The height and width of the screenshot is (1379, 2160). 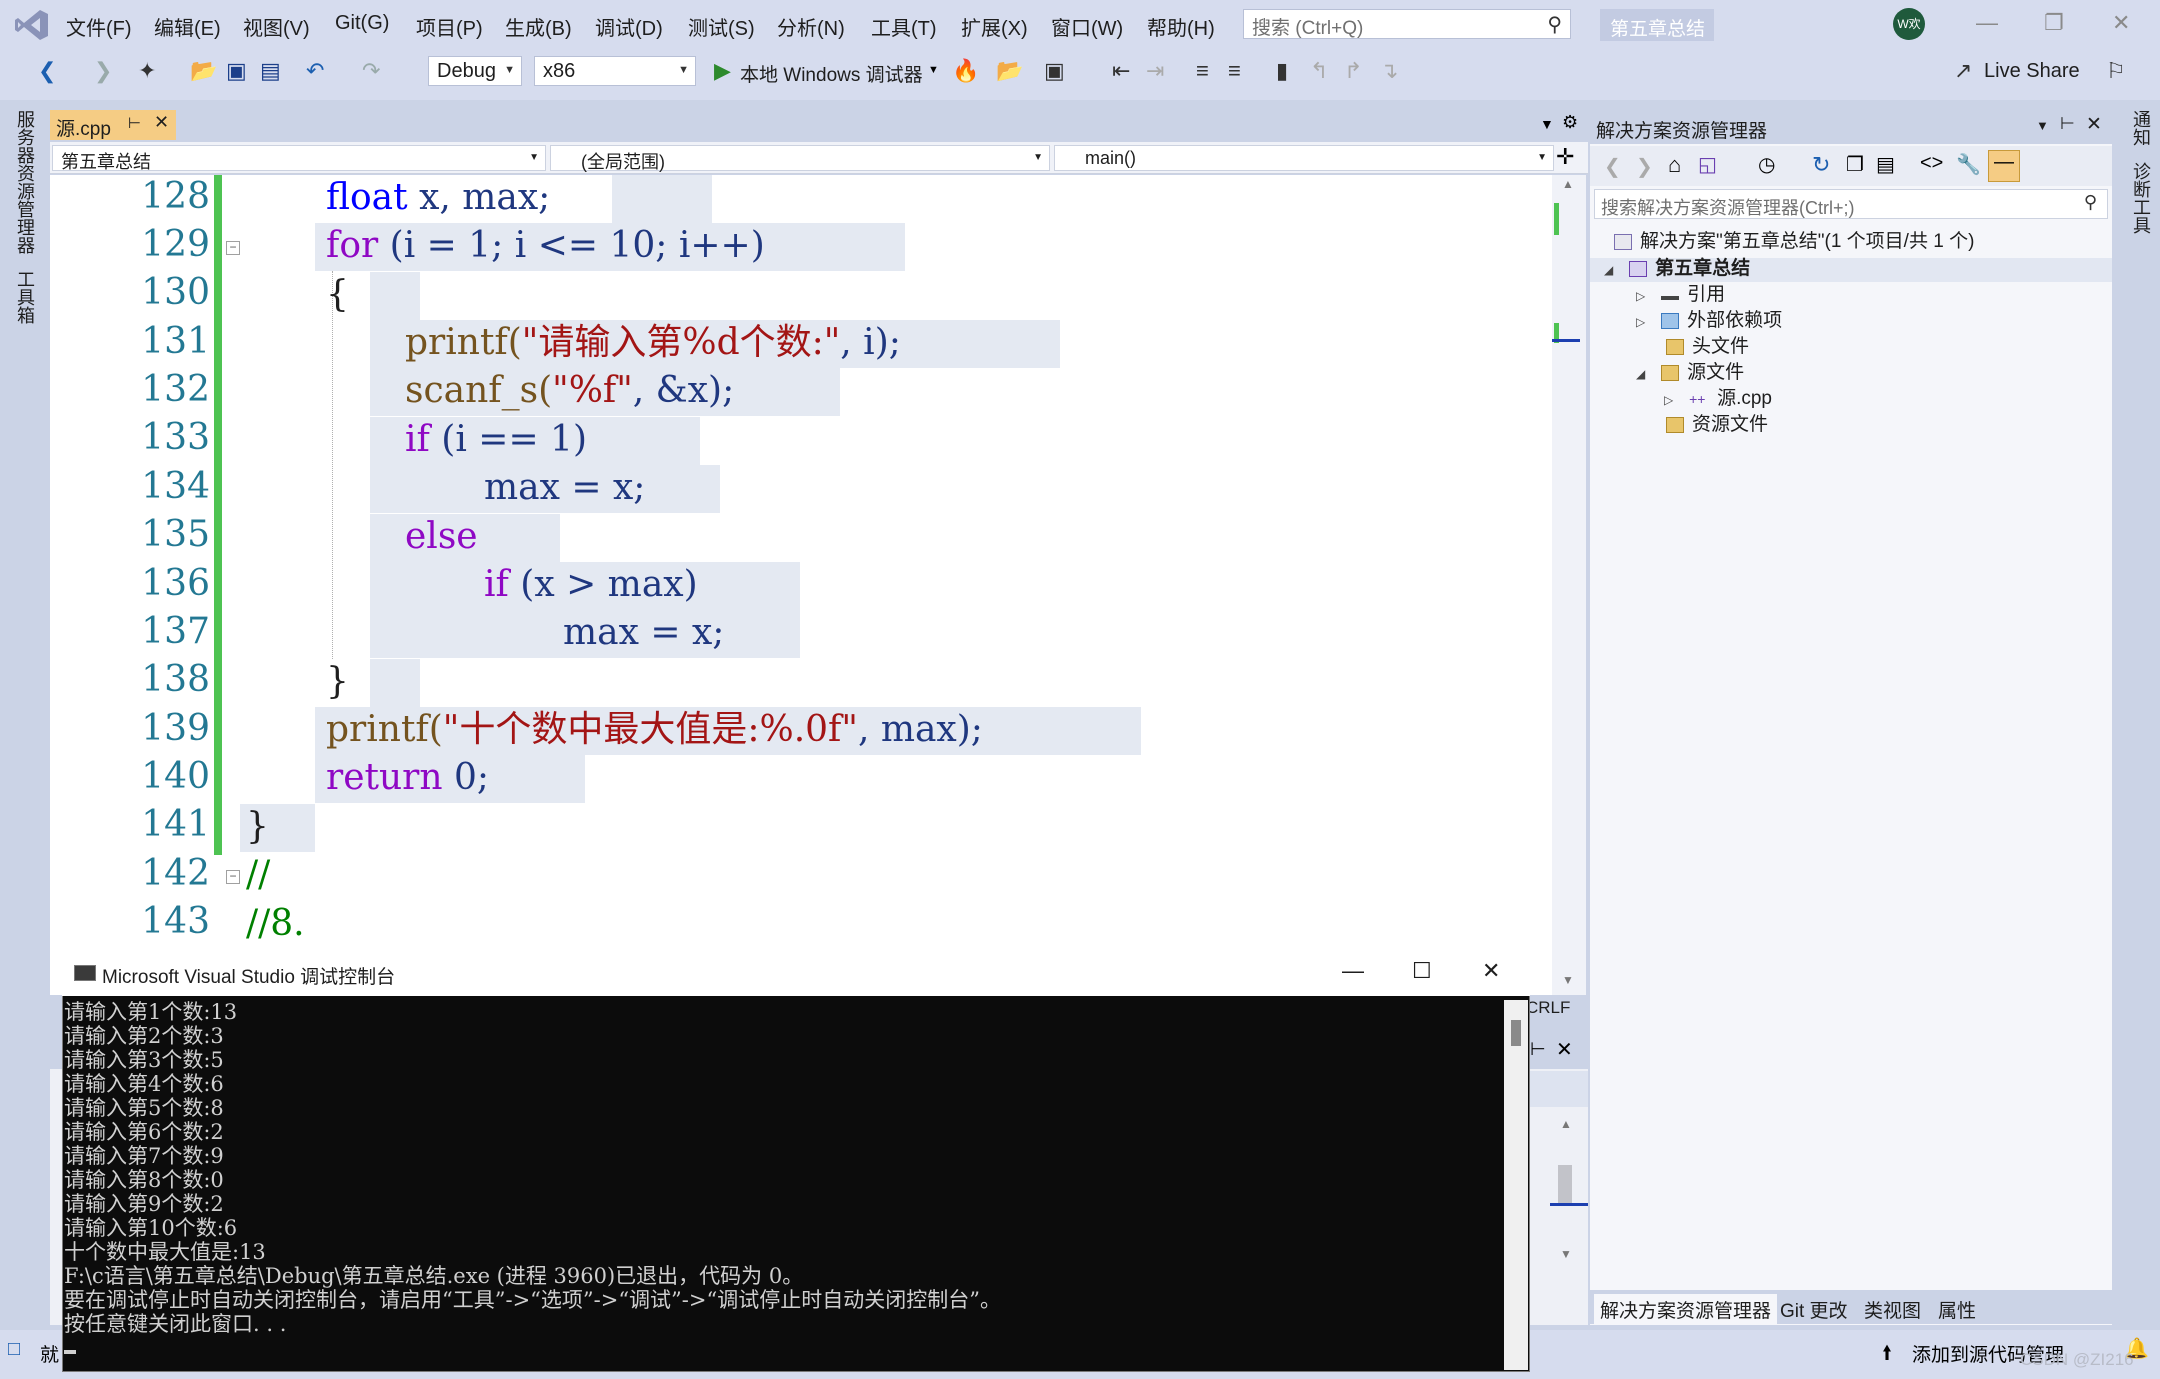 What do you see at coordinates (1181, 26) in the screenshot?
I see `menu-help: 帮助(H)` at bounding box center [1181, 26].